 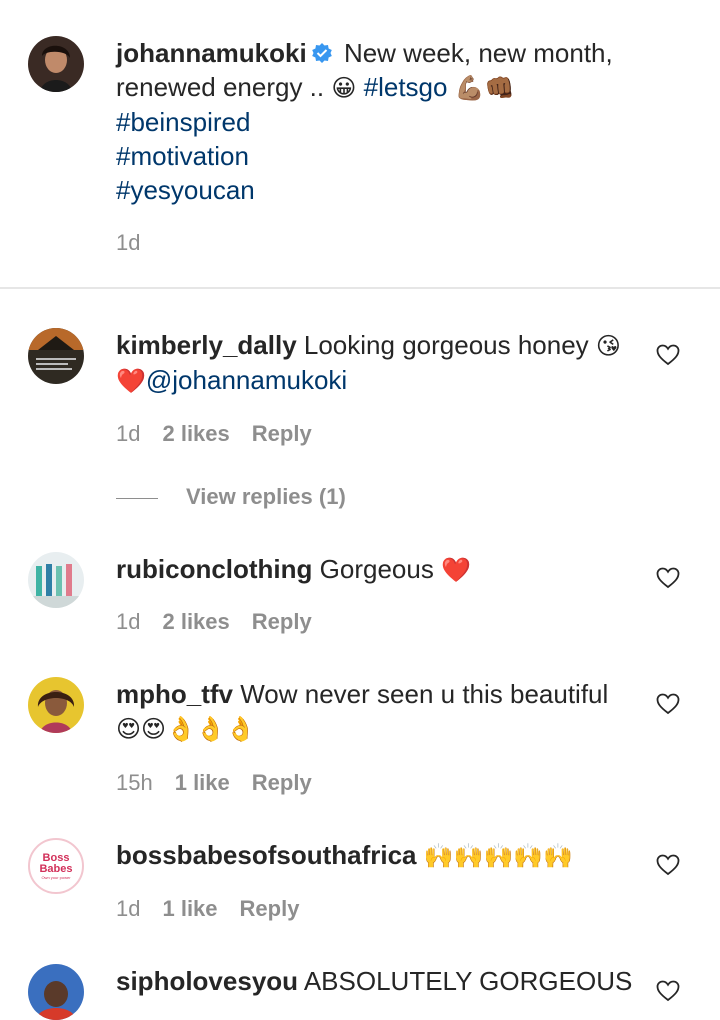 I want to click on comment-bossbabes-text: bossbabesofsouthafrica 🙌🙌🙌🙌🙌, so click(x=376, y=855).